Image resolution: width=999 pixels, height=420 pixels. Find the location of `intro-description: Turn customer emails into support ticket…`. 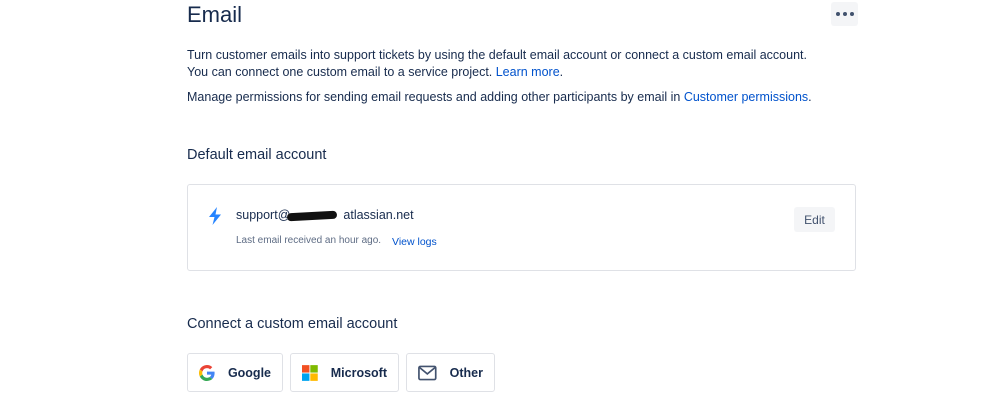

intro-description: Turn customer emails into support ticket… is located at coordinates (497, 63).